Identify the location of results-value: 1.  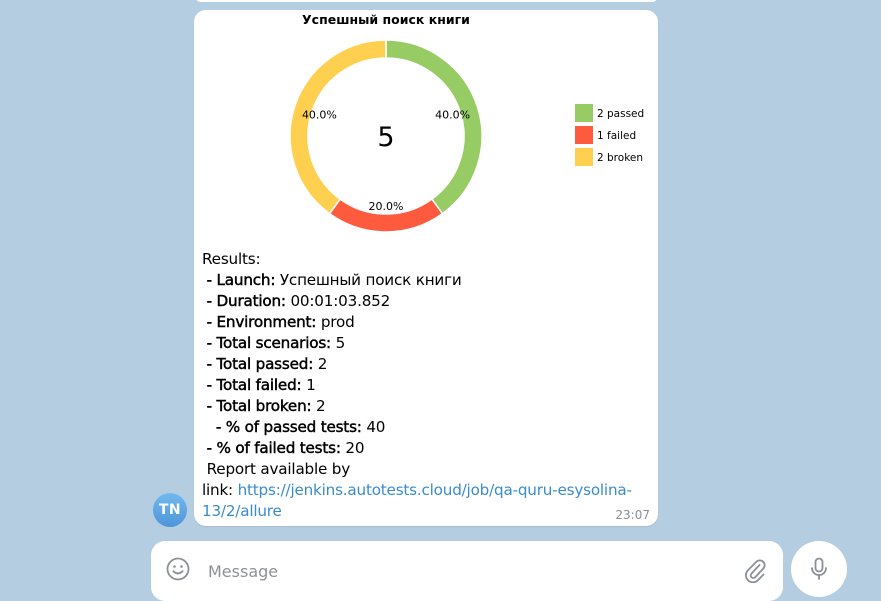
(308, 385).